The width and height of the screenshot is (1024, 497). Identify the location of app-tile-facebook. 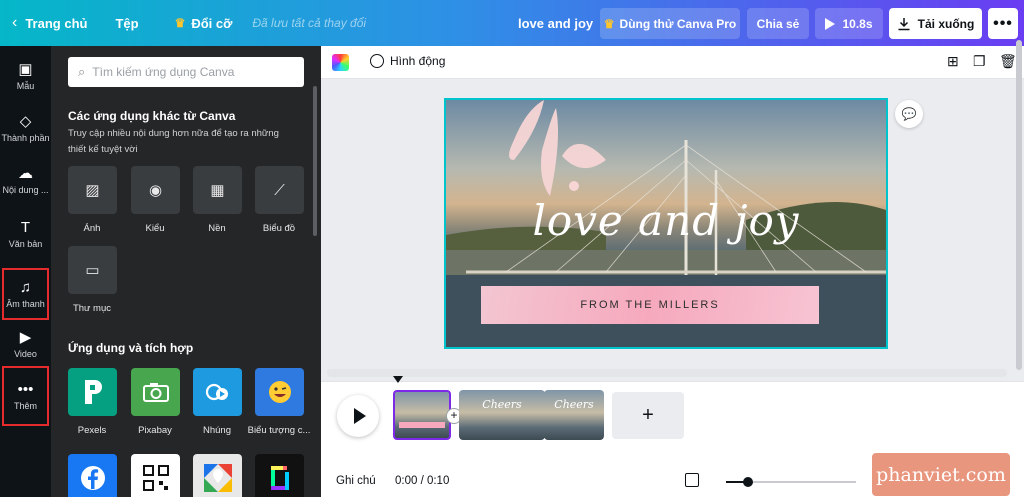
(92, 475).